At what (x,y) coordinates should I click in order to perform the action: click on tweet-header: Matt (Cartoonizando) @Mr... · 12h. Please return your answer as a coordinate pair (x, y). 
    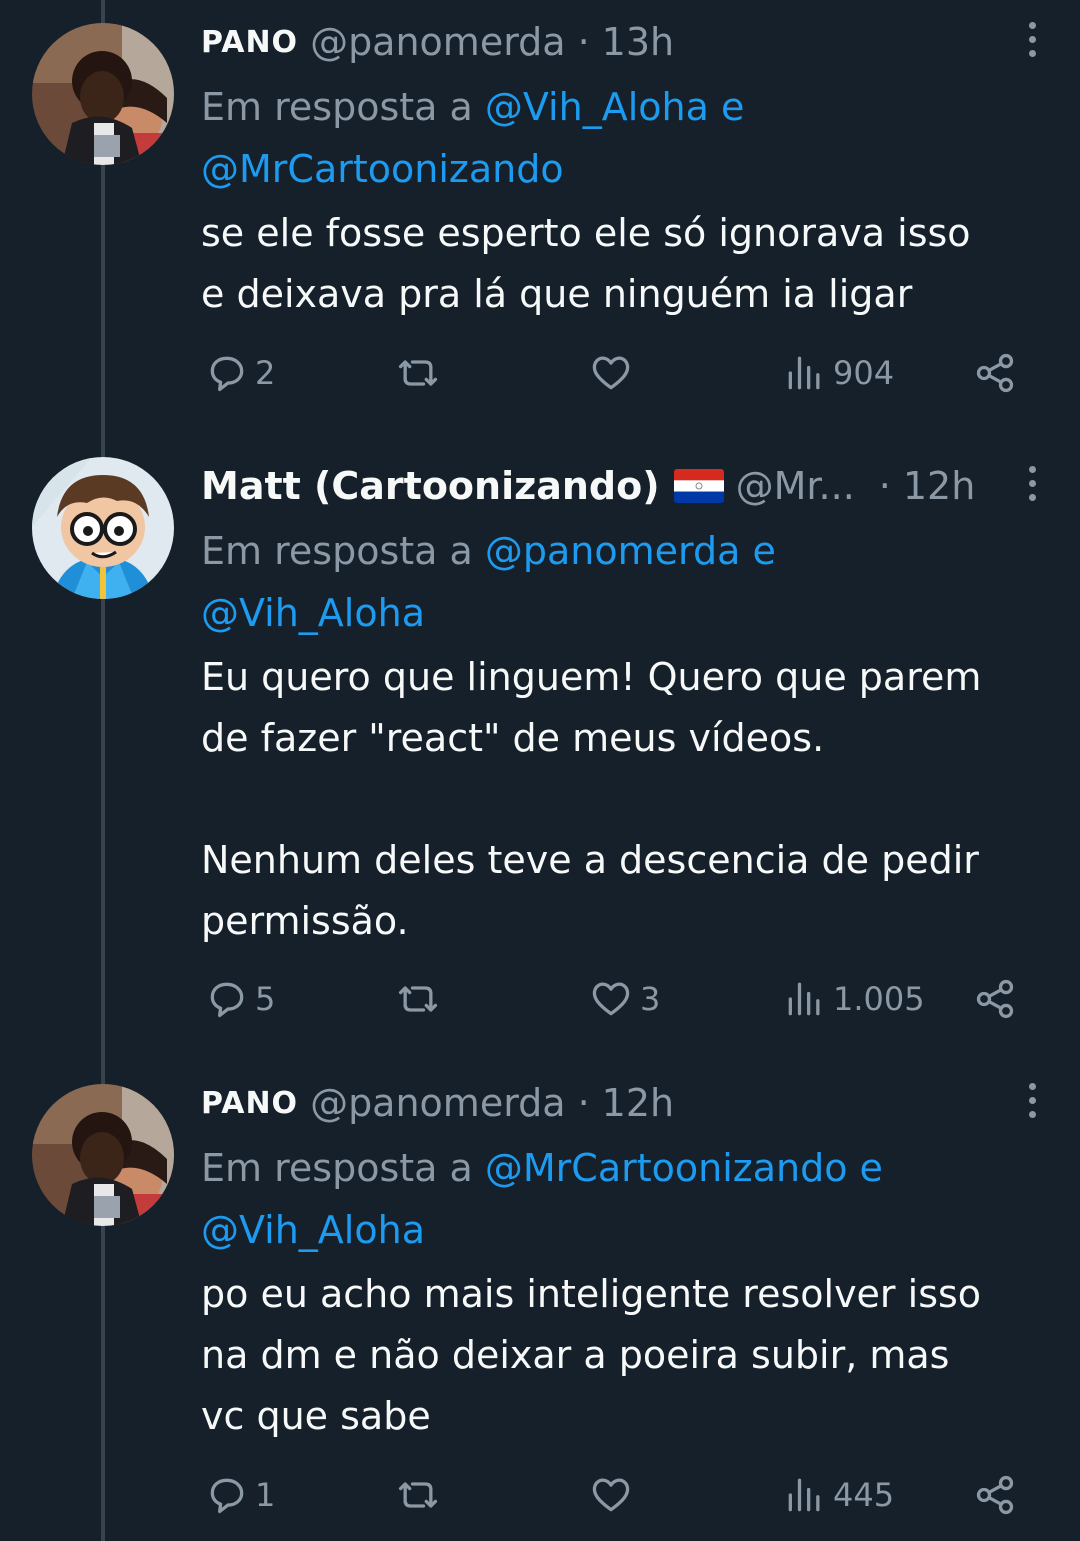
    Looking at the image, I should click on (601, 486).